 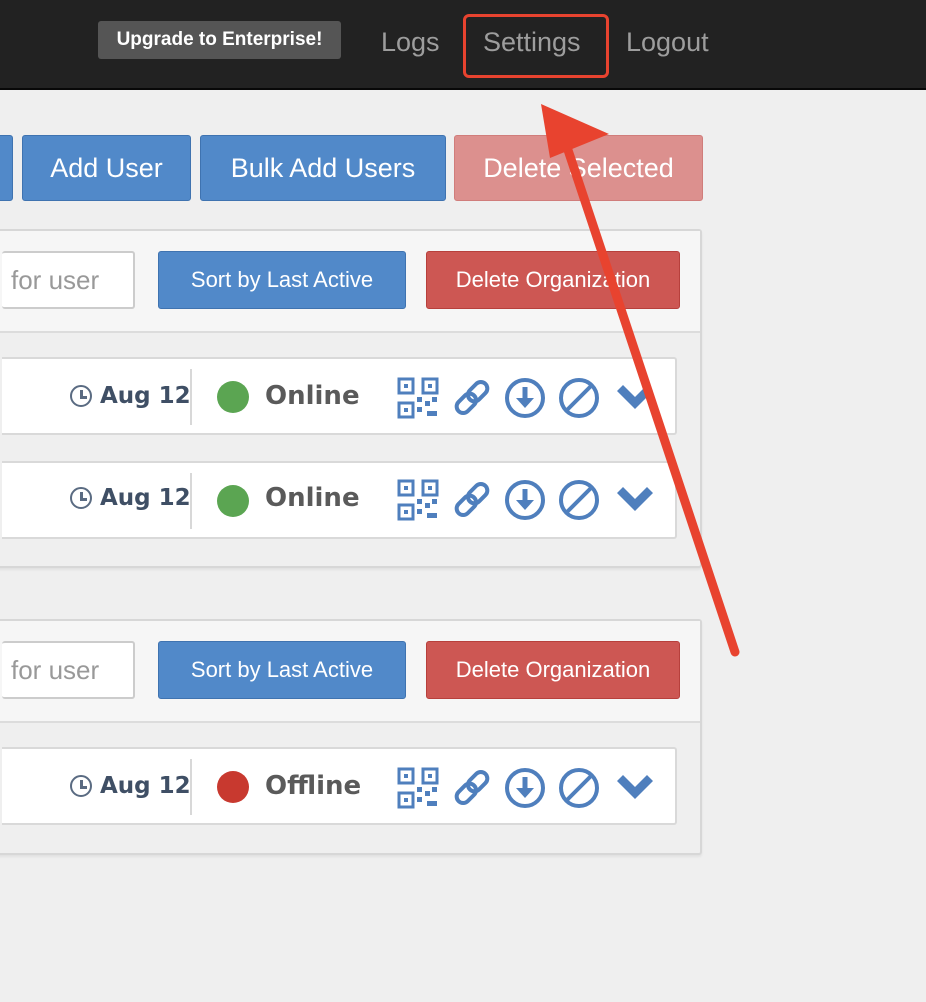 What do you see at coordinates (6, 168) in the screenshot?
I see `toolbar-button-partial` at bounding box center [6, 168].